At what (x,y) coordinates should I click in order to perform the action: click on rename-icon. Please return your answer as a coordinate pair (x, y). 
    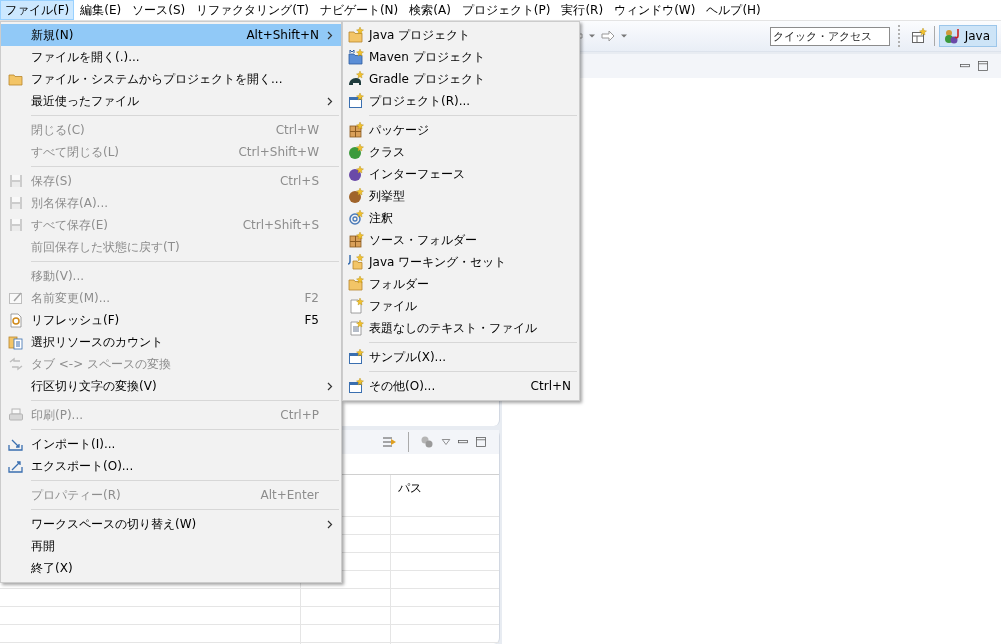
    Looking at the image, I should click on (16, 298).